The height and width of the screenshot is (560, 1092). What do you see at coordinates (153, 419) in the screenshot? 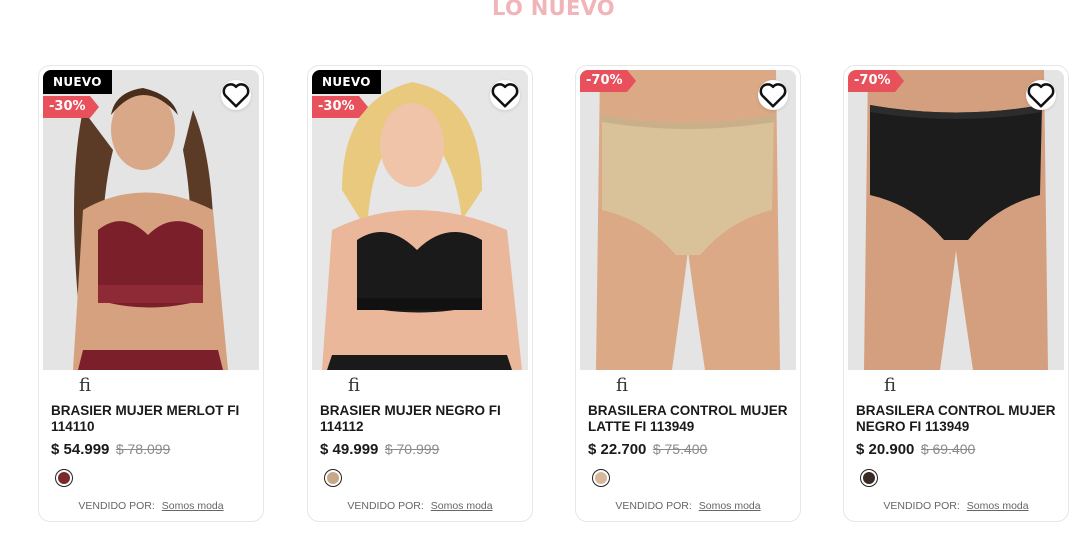
I see `product-name: BRASIER MUJER MERLOT FI 114110` at bounding box center [153, 419].